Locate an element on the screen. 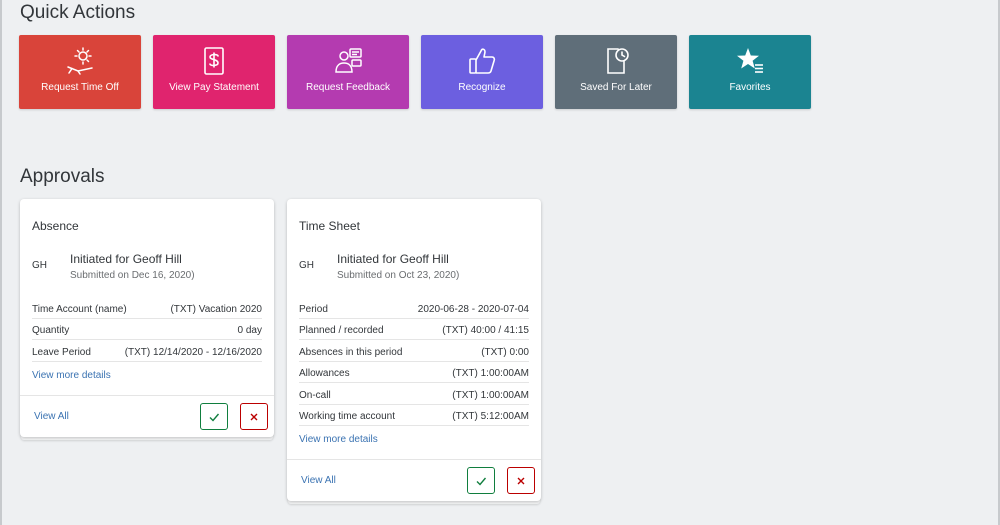  tile-request-feedback: Request Feedback is located at coordinates (348, 72).